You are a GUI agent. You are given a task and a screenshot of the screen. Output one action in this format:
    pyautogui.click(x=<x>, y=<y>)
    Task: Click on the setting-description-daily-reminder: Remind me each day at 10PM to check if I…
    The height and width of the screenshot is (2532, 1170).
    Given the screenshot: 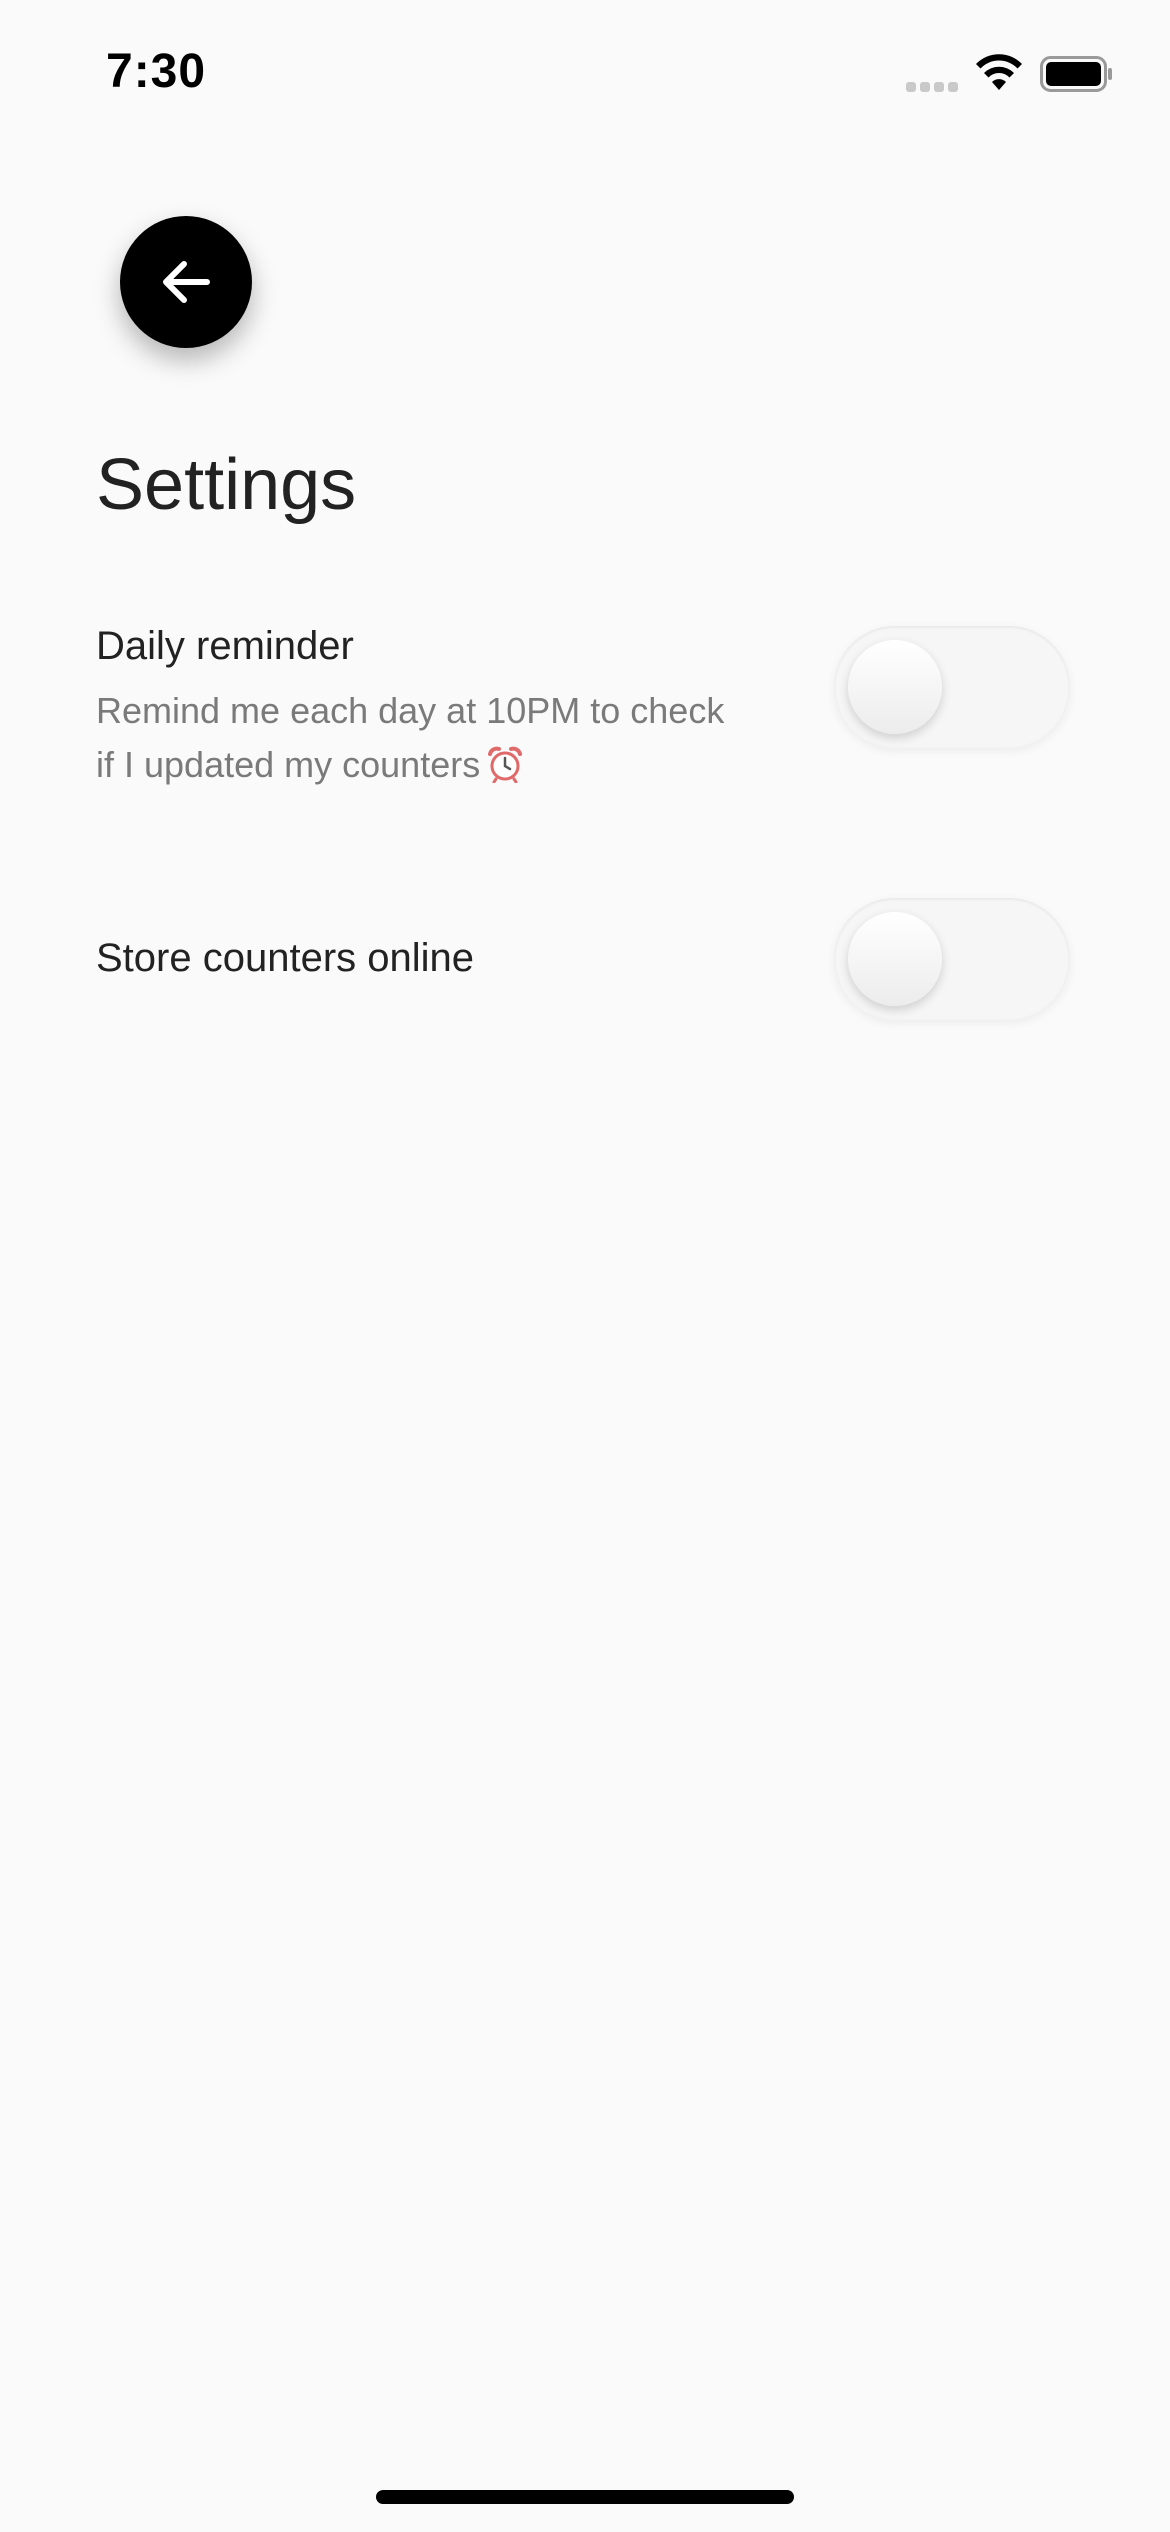 What is the action you would take?
    pyautogui.click(x=416, y=738)
    